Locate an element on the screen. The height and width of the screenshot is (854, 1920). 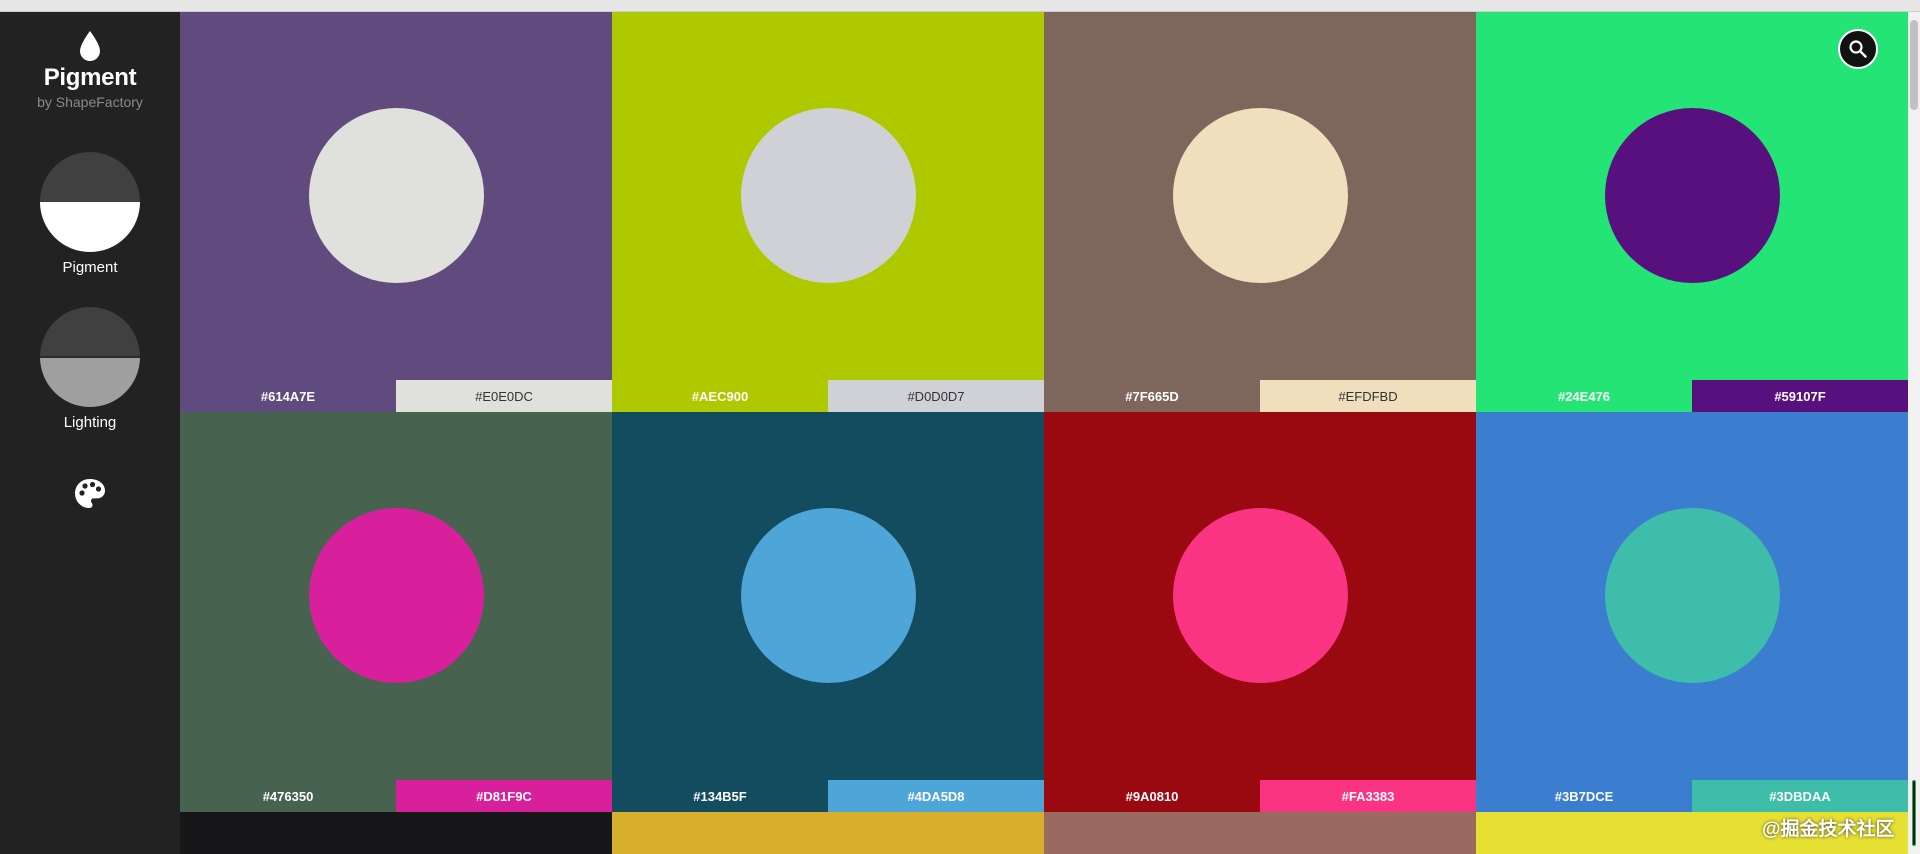
mode-label: Lighting is located at coordinates (90, 422).